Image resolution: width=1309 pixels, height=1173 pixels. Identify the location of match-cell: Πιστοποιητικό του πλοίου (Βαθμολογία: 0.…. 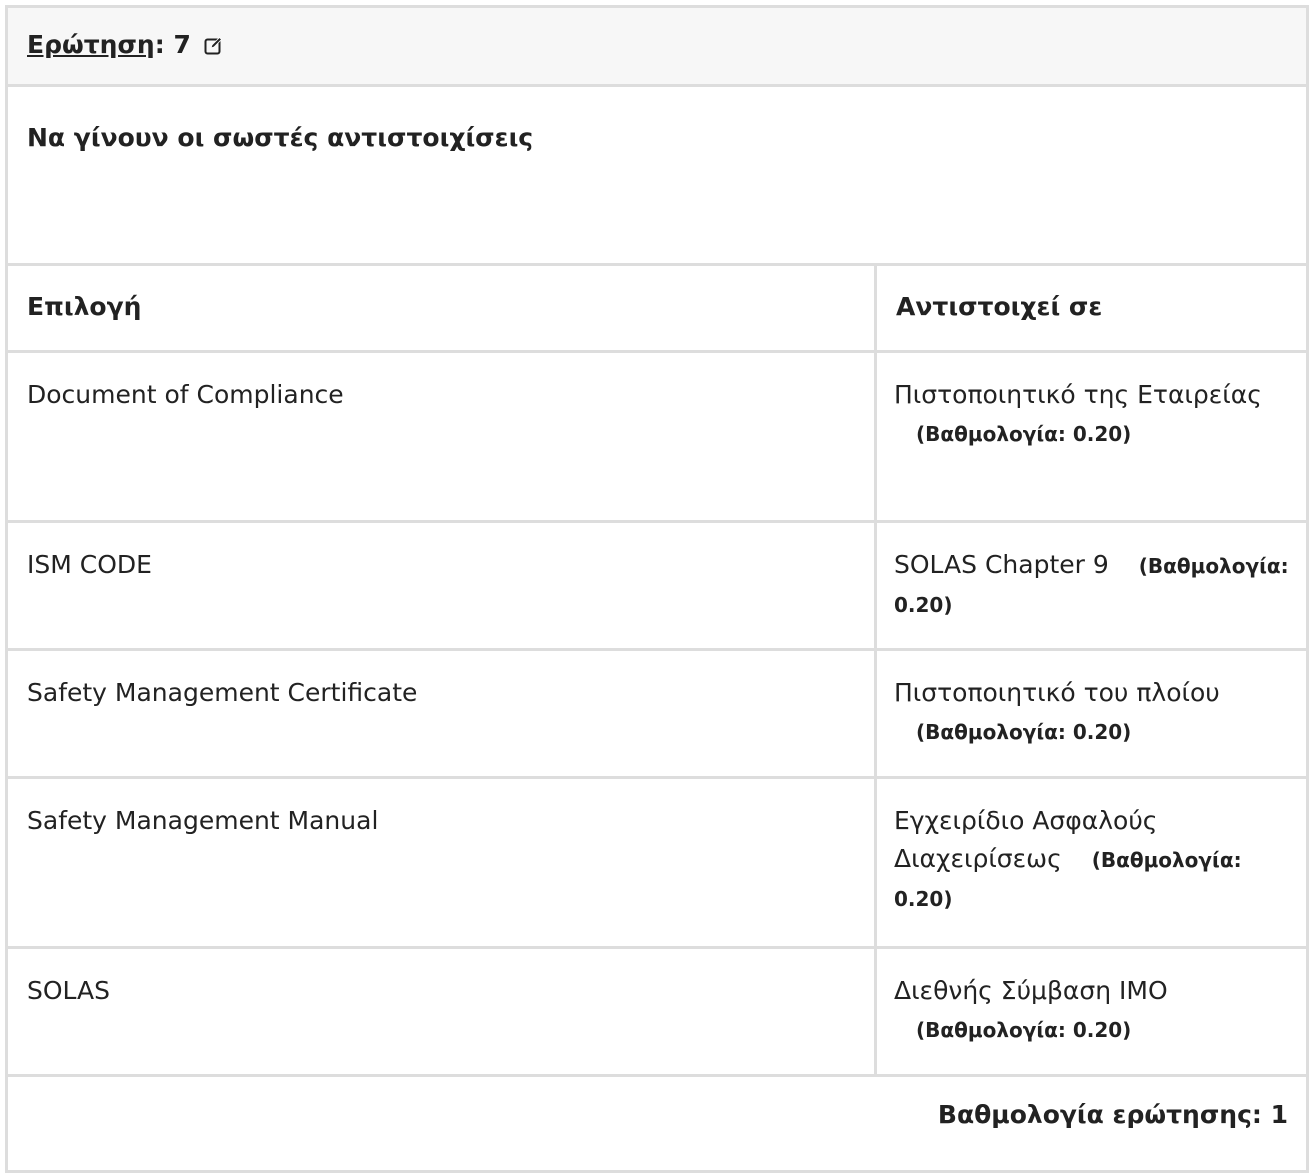
(1091, 713).